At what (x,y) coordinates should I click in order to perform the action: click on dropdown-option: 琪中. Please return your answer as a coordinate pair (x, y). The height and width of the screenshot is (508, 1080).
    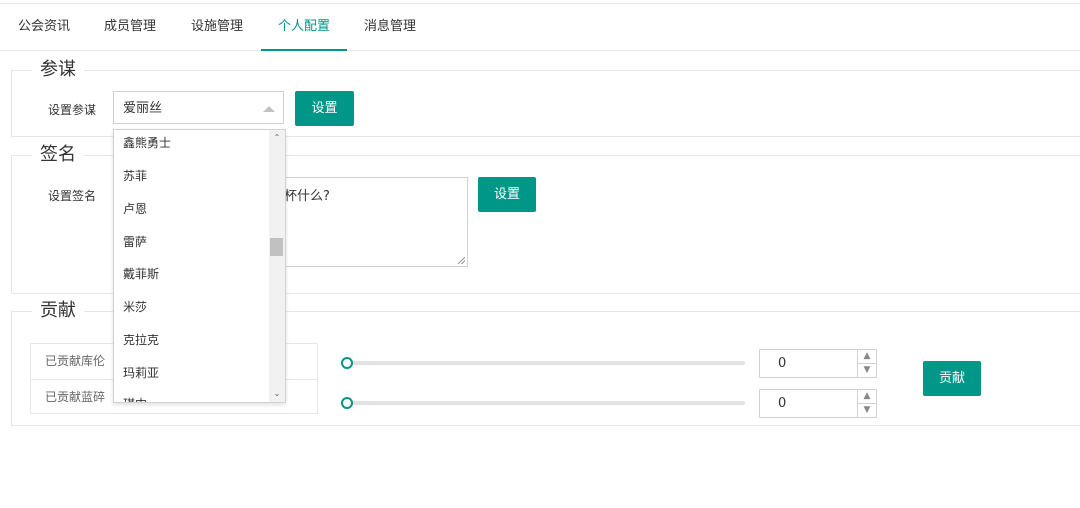
    Looking at the image, I should click on (135, 398).